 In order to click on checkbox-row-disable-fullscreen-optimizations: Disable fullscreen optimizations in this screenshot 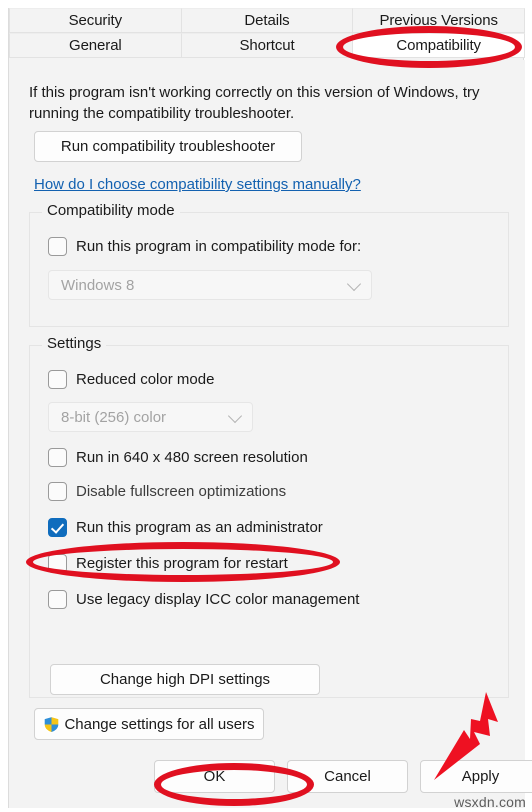, I will do `click(167, 491)`.